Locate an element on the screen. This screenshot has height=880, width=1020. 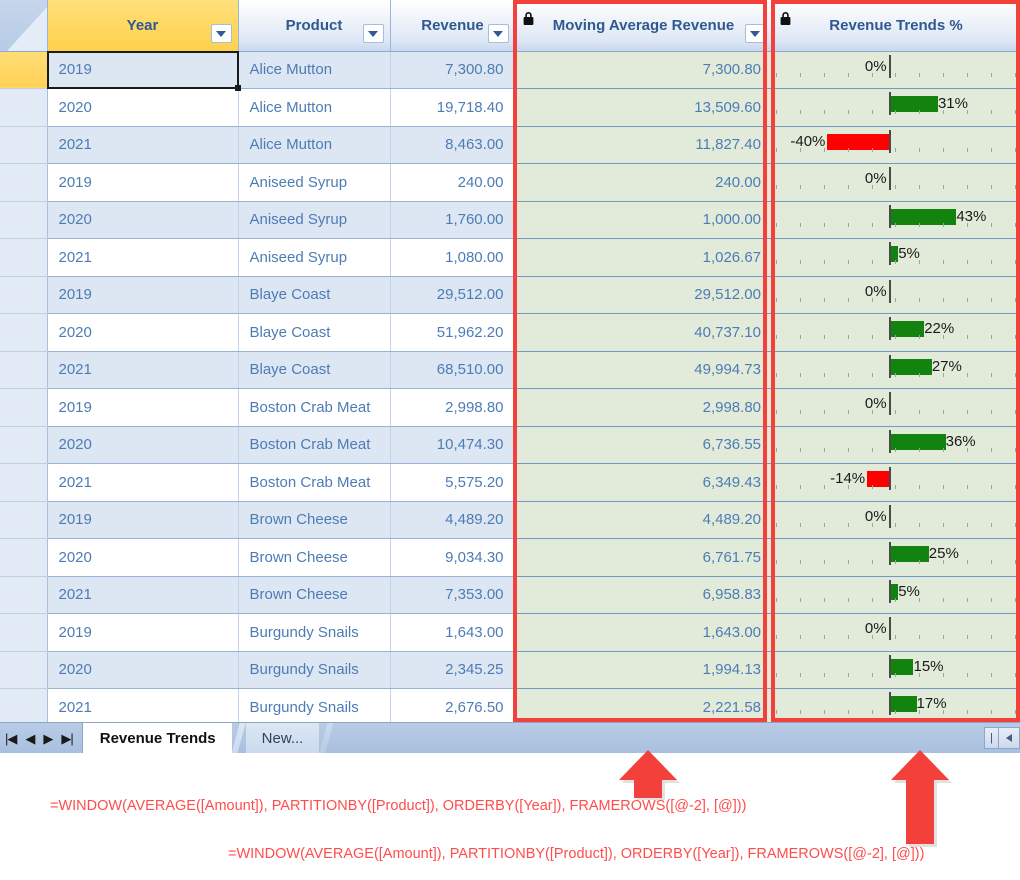
cell-revenue: 1,760.00 is located at coordinates (453, 220).